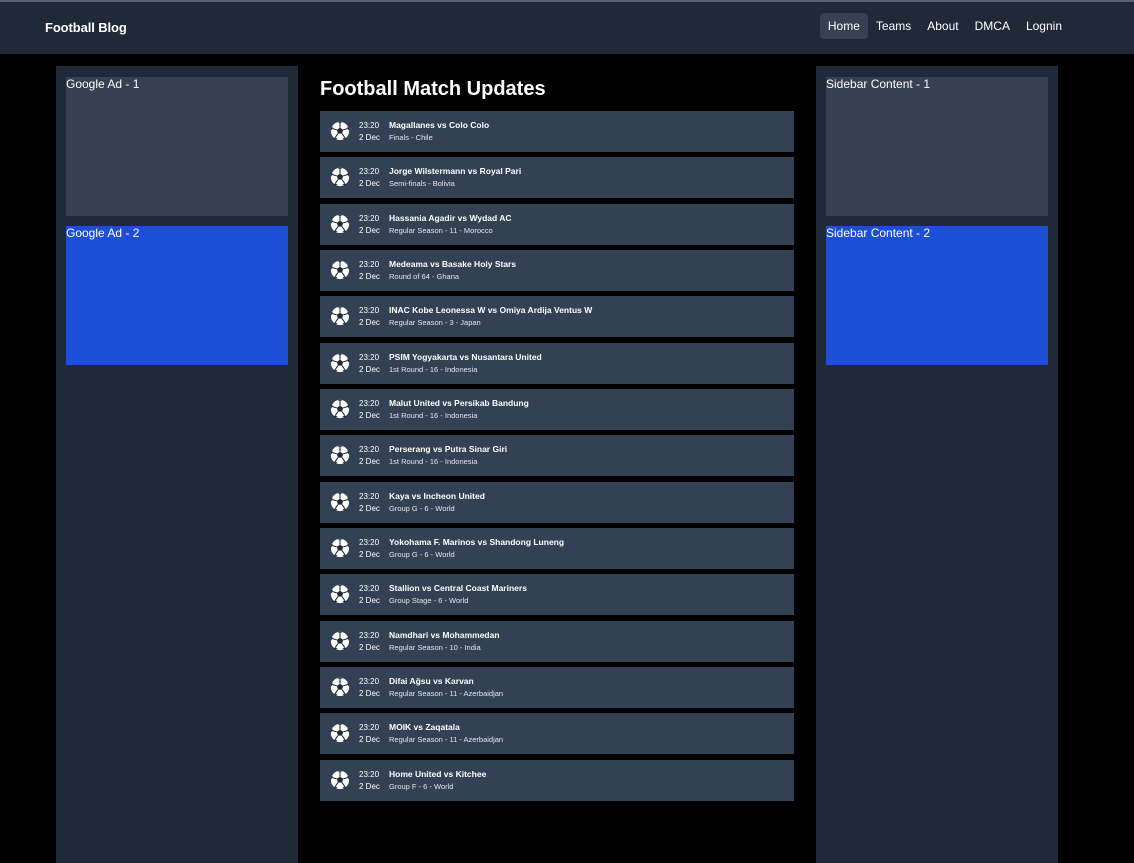  Describe the element at coordinates (465, 356) in the screenshot. I see `match-title: PSIM Yogyakarta vs Nusantara United` at that location.